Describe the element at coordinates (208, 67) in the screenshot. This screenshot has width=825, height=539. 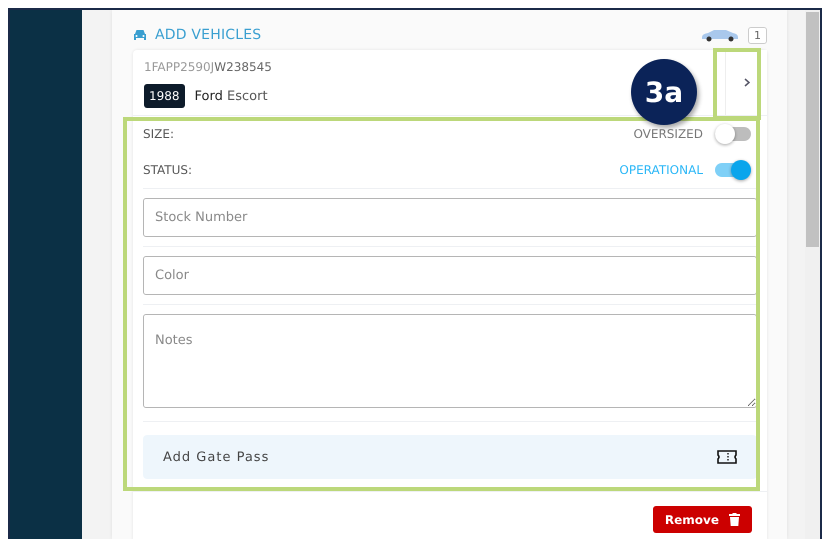
I see `vin-number: 1FAPP2590JW238545` at that location.